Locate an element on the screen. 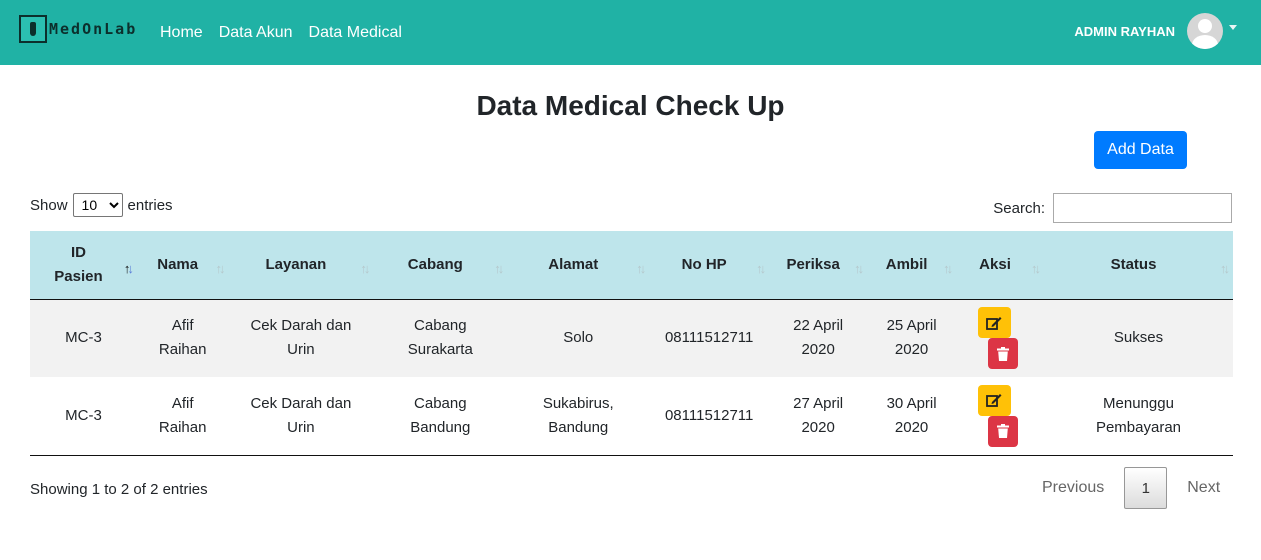  column-header-periksa-label: Periksa is located at coordinates (813, 264).